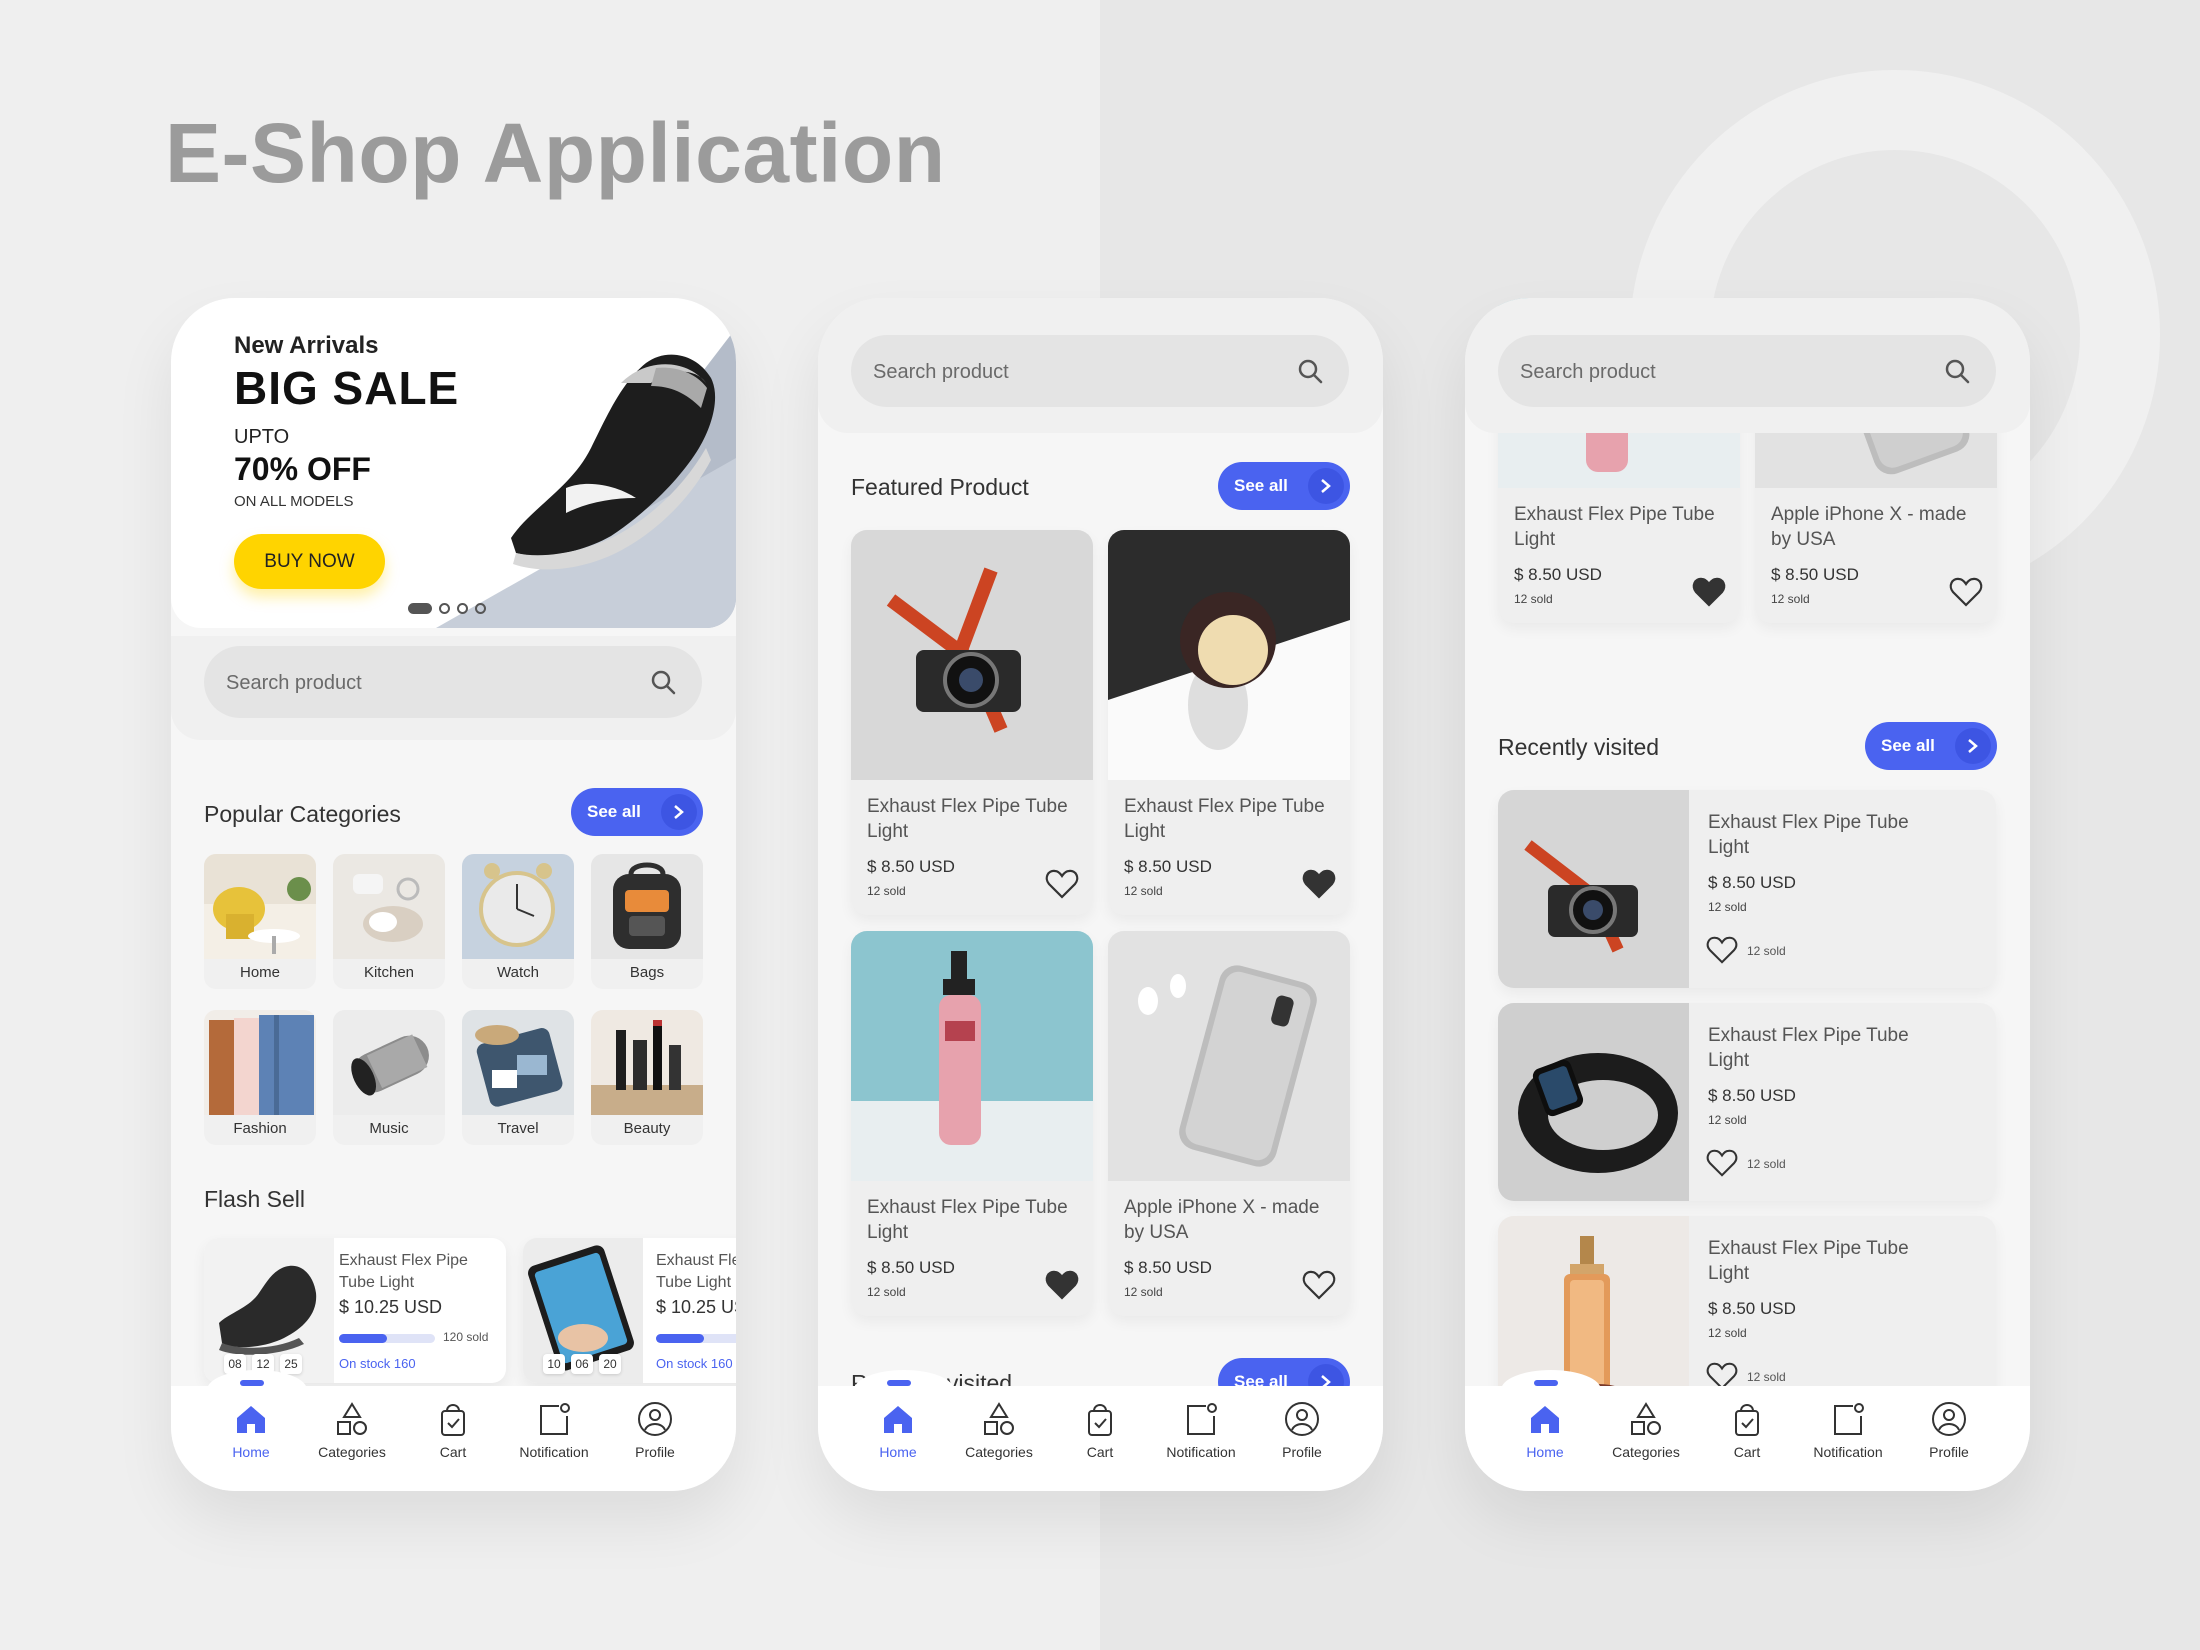 Image resolution: width=2200 pixels, height=1650 pixels. I want to click on hero-discount: 70% OFF, so click(302, 469).